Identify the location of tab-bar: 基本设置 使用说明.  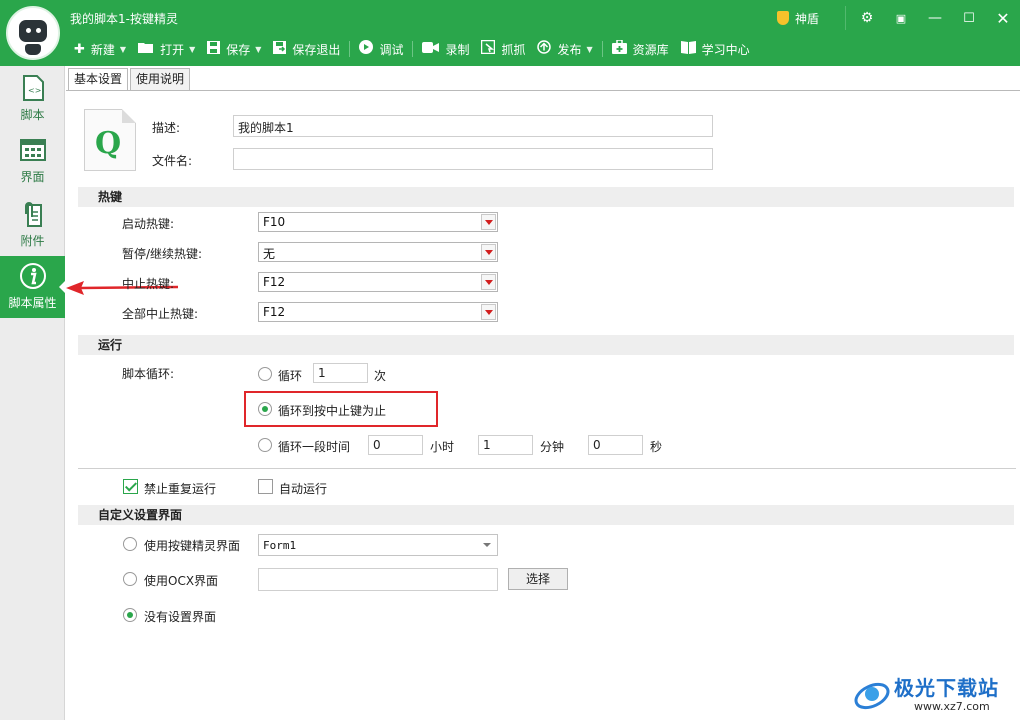
(130, 79).